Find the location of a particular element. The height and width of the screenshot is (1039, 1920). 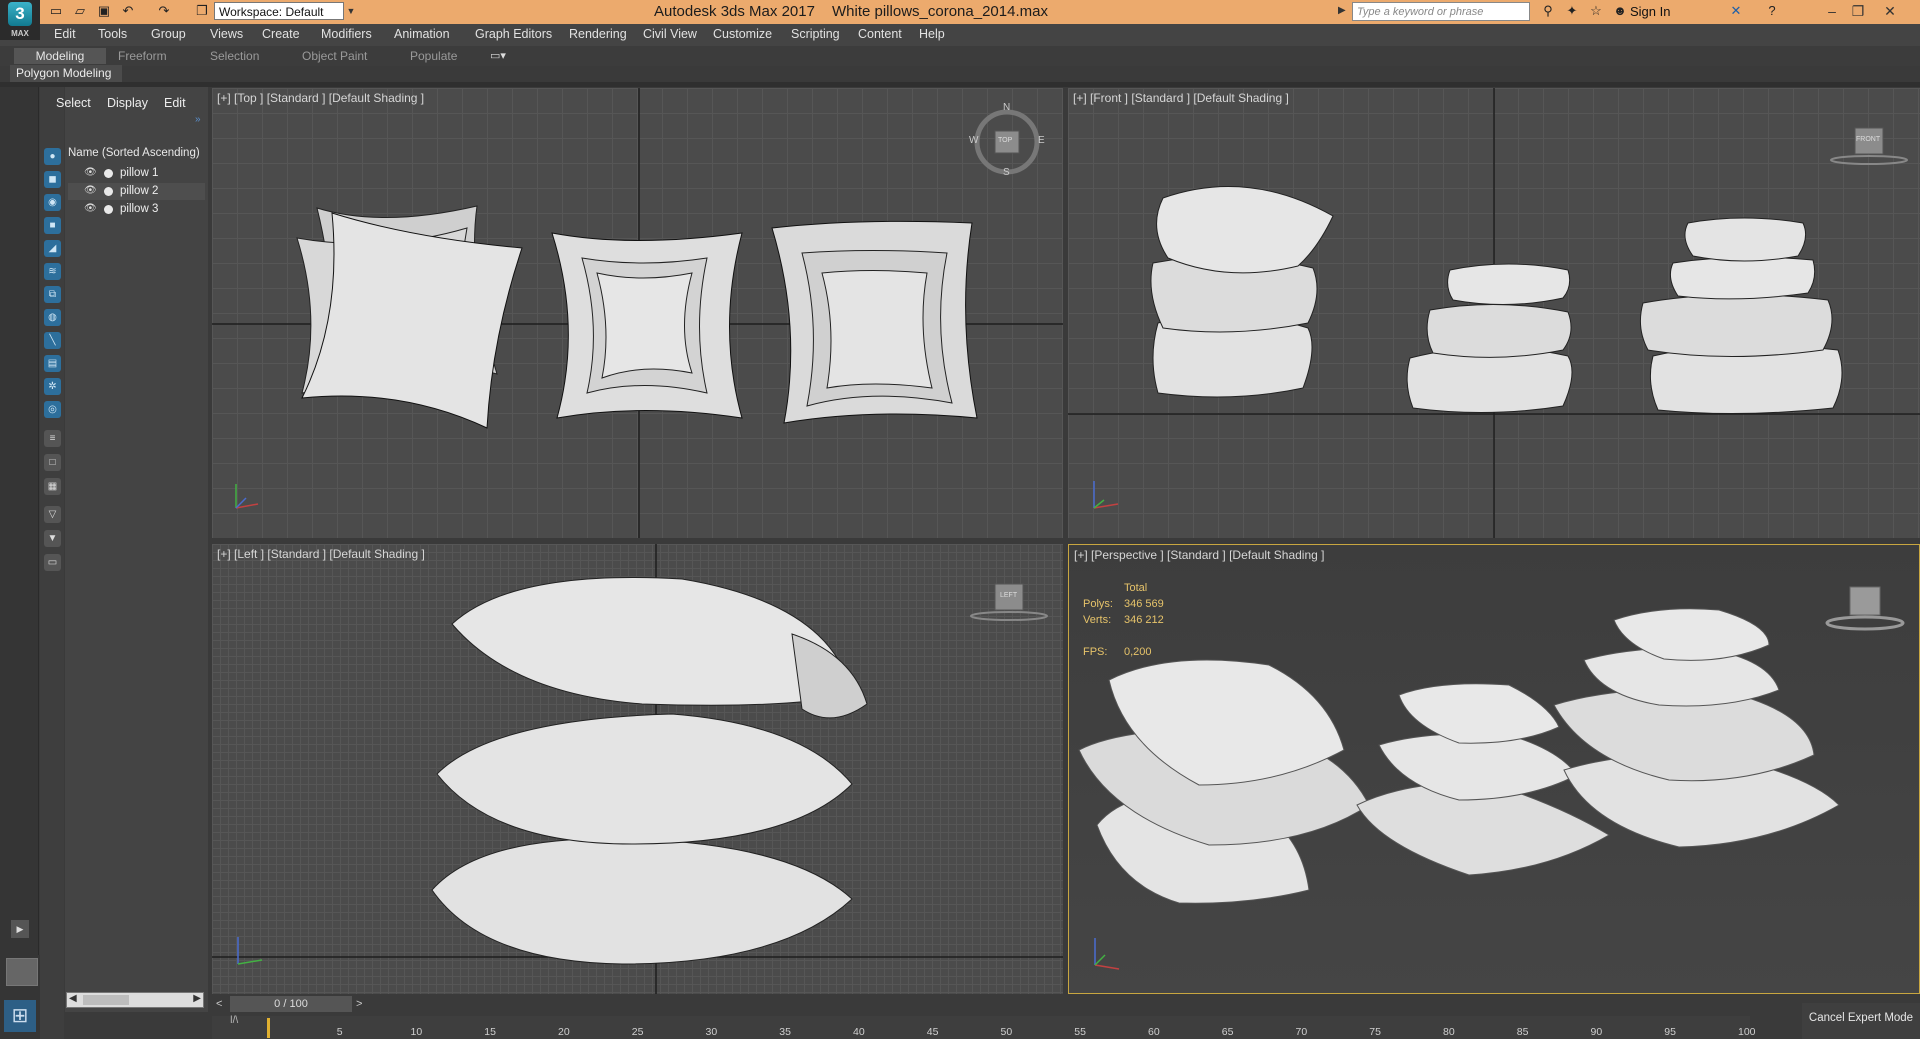

redo-icon: ↷ is located at coordinates (164, 11).